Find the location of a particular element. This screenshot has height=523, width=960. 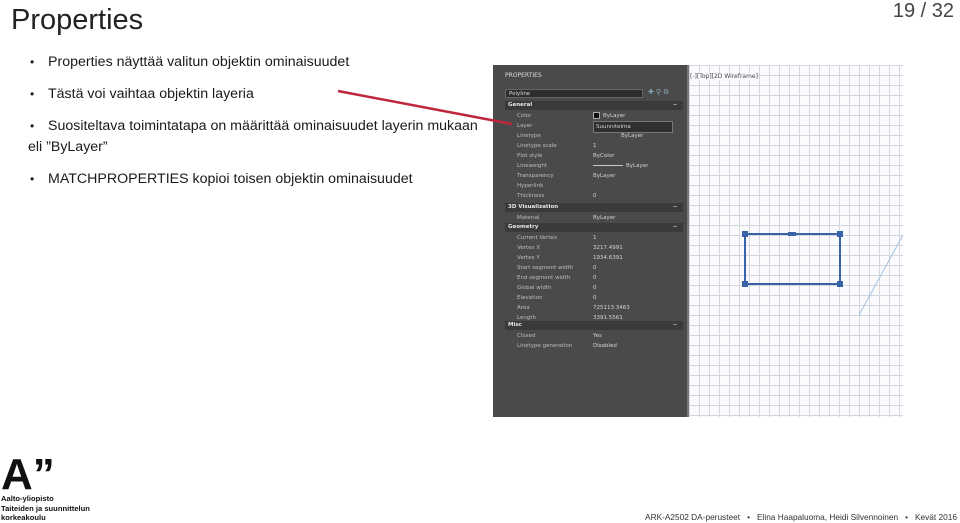

logo-line: Aalto-yliopisto is located at coordinates (27, 498).